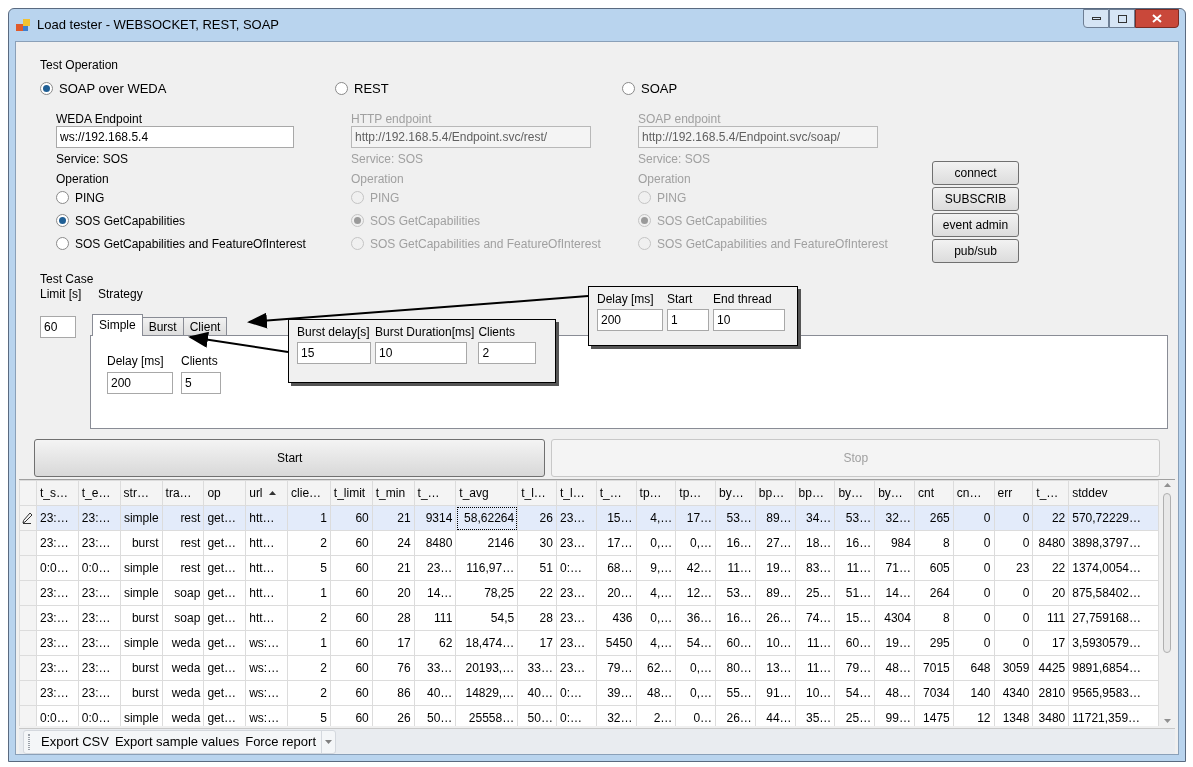 The height and width of the screenshot is (767, 1193). What do you see at coordinates (334, 353) in the screenshot?
I see `input-field: 15` at bounding box center [334, 353].